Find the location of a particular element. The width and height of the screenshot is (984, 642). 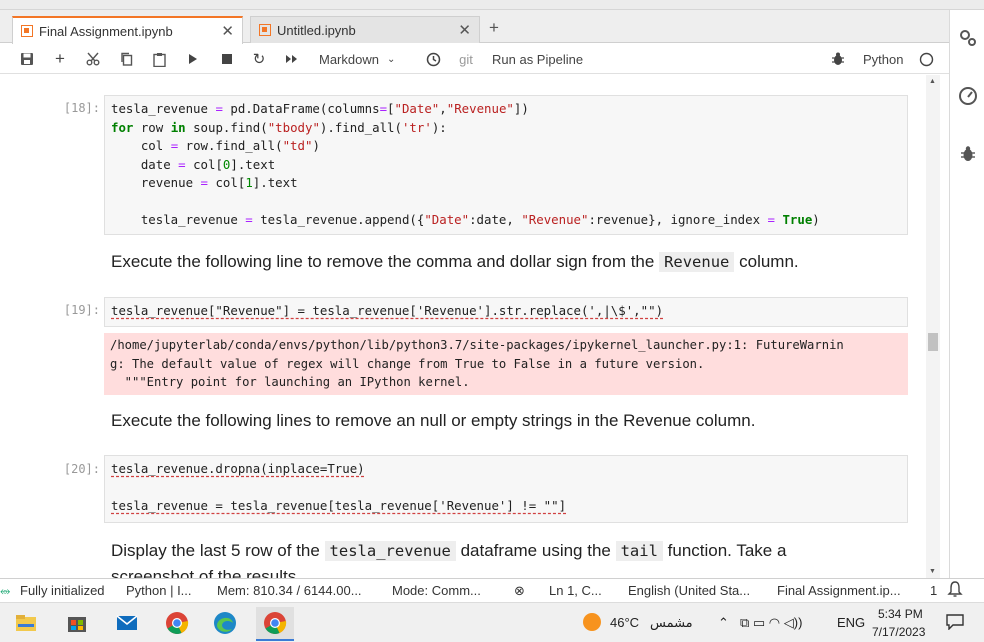

bell-icon is located at coordinates (955, 591).